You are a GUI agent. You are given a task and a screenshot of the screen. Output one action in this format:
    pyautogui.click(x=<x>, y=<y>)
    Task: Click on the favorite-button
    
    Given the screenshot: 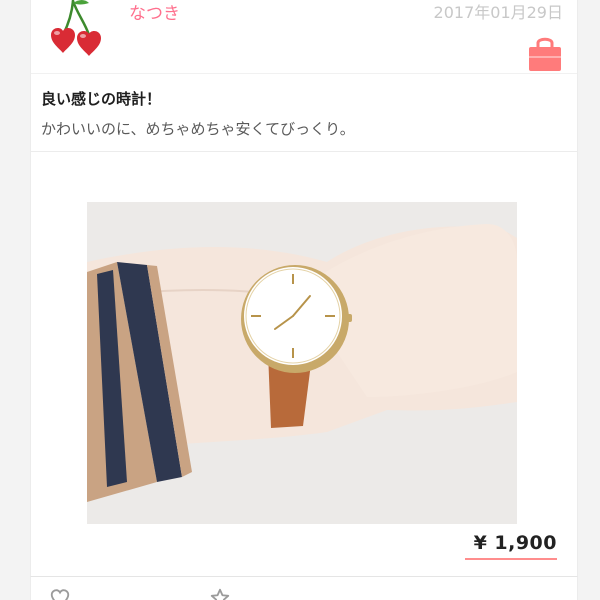 What is the action you would take?
    pyautogui.click(x=220, y=592)
    